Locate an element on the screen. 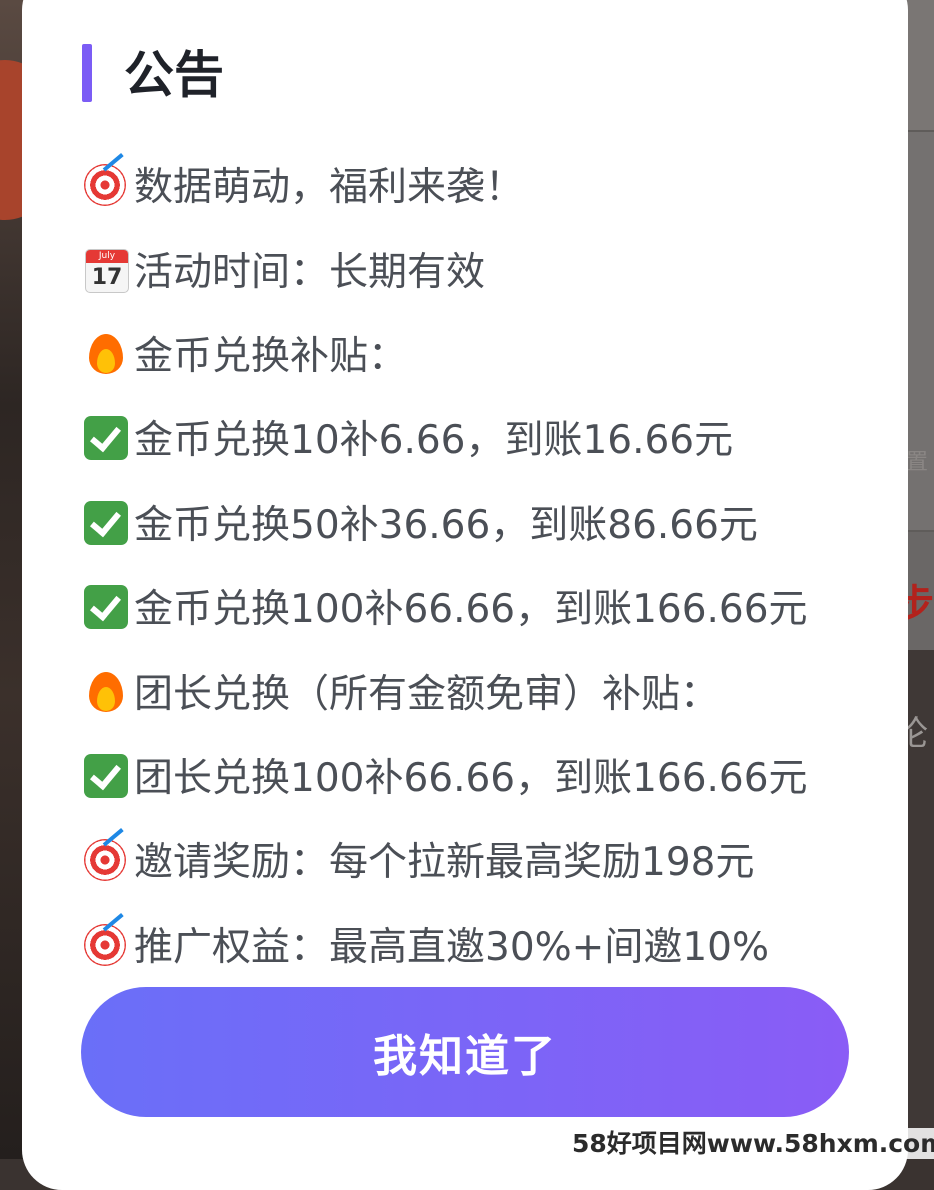  announcement-line: 团长兑换100补66.66，到账166.66元 is located at coordinates (472, 775).